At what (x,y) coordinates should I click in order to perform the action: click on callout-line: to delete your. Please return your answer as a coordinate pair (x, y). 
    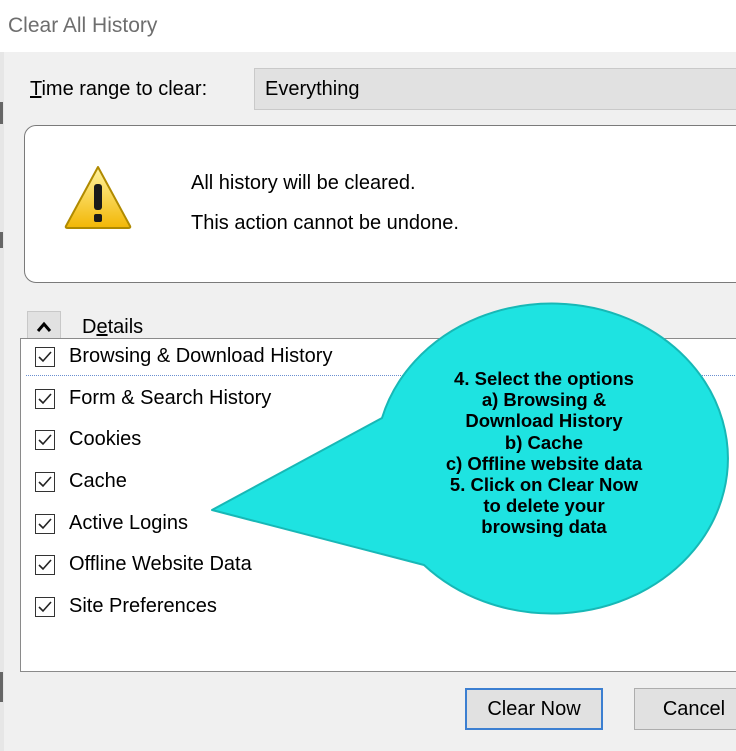
    Looking at the image, I should click on (544, 506).